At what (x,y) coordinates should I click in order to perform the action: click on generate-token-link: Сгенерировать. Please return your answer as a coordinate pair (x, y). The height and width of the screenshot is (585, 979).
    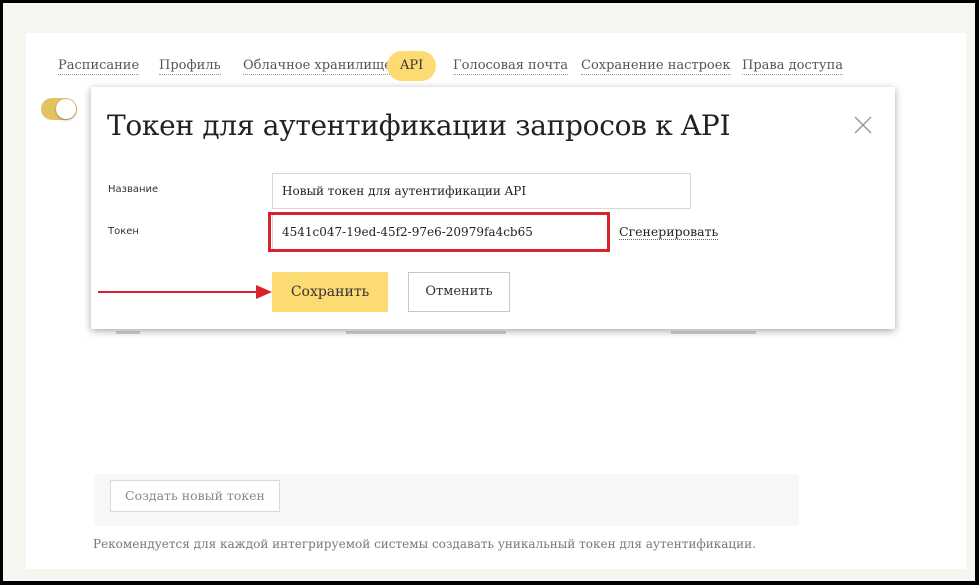
    Looking at the image, I should click on (669, 232).